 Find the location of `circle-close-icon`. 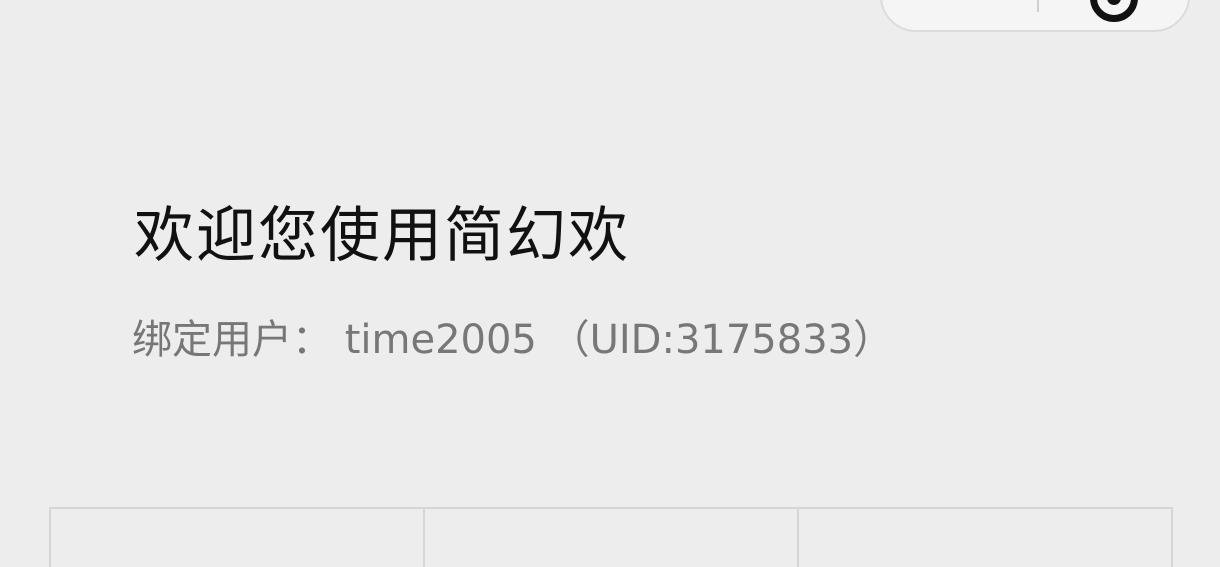

circle-close-icon is located at coordinates (1114, 11).